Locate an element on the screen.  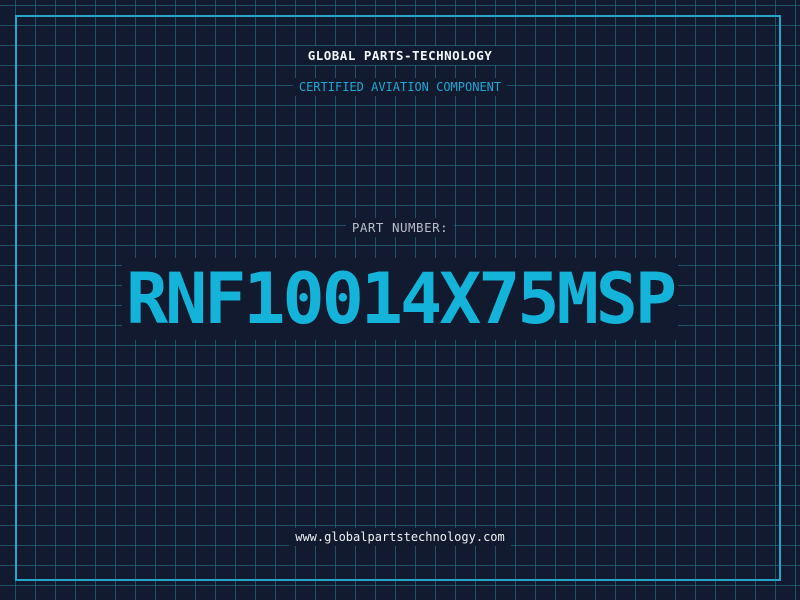
part-number-row: RNF10014X75MSP is located at coordinates (400, 299).